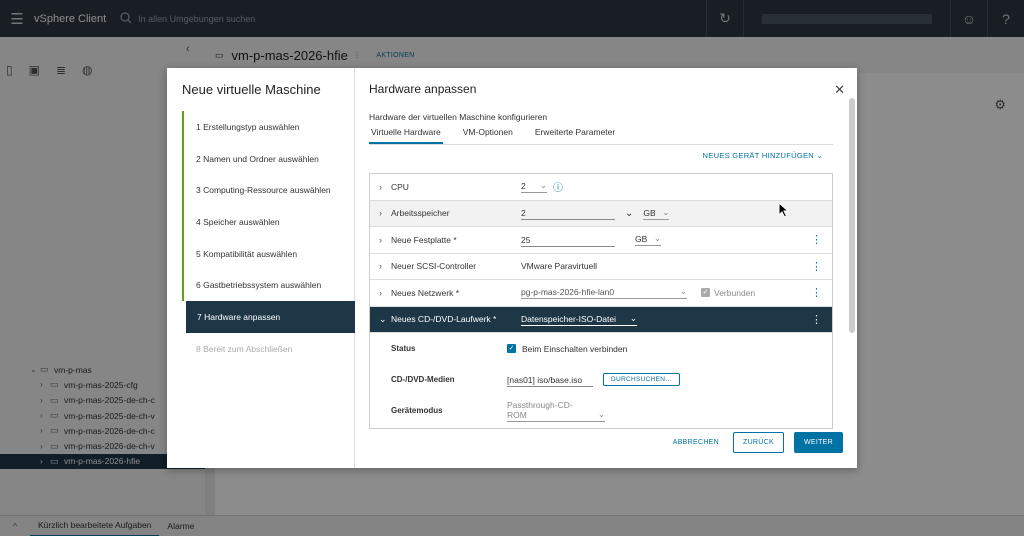 The height and width of the screenshot is (536, 1024). I want to click on wizard-step-7: 7 Hardware anpassen, so click(270, 317).